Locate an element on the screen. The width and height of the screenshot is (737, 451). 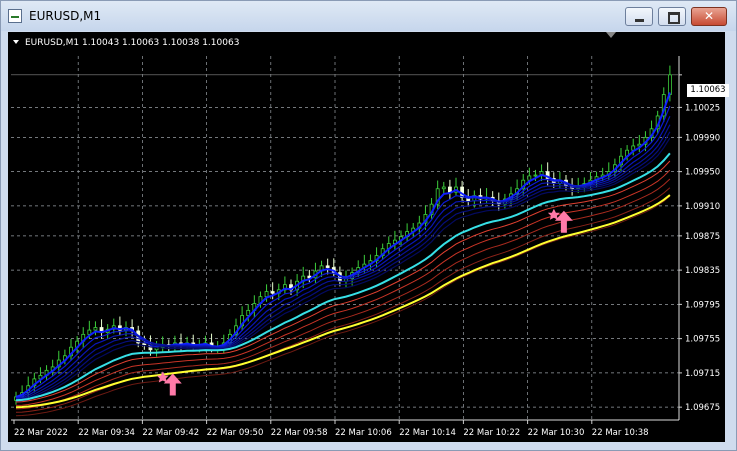
window-title: EURUSD,M1 is located at coordinates (65, 16).